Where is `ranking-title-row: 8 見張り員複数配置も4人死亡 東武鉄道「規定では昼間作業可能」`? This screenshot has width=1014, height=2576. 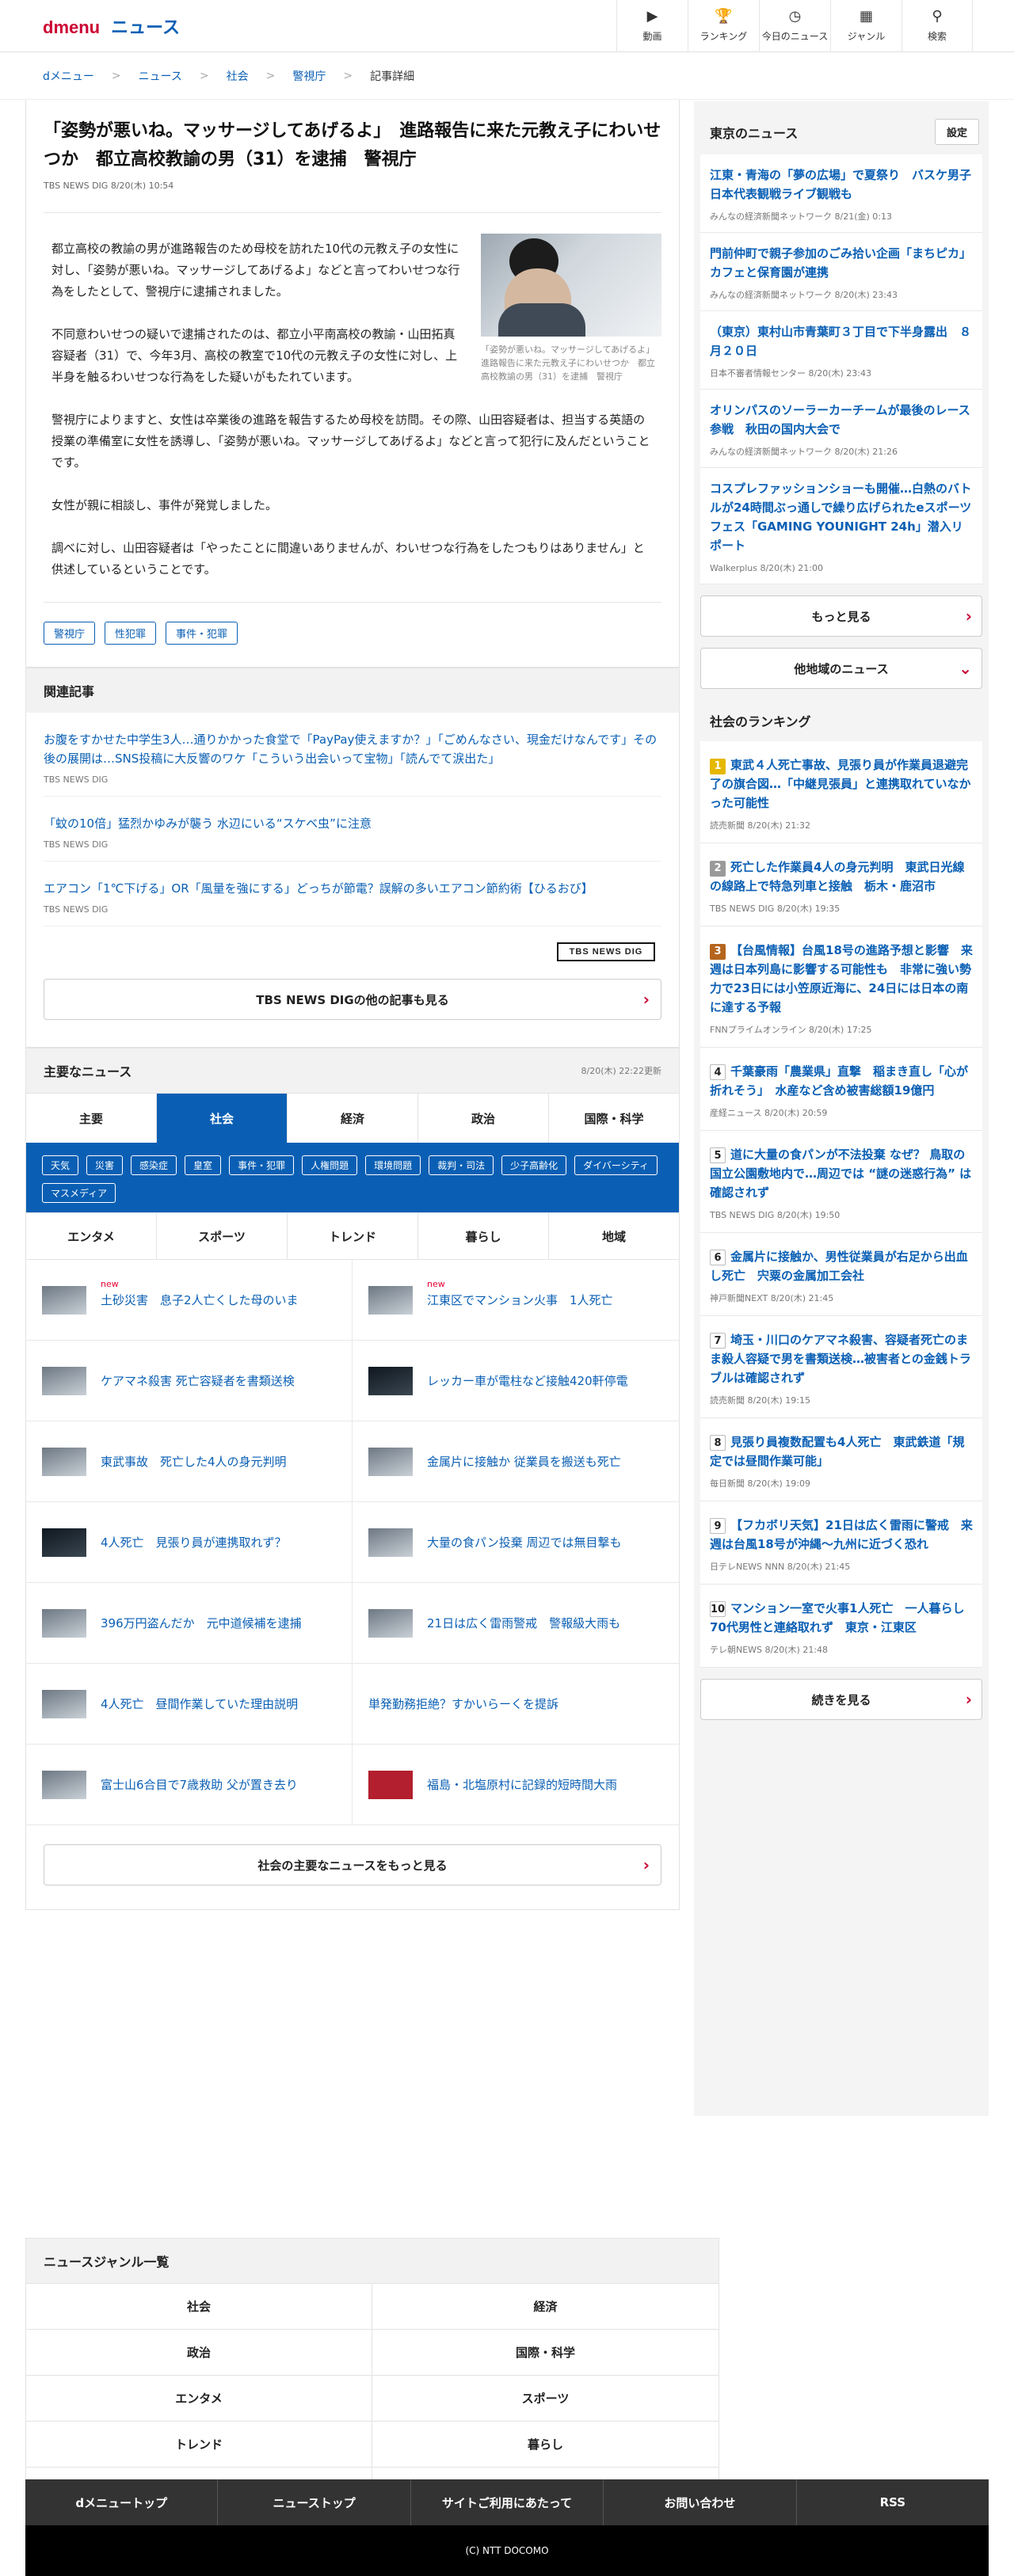 ranking-title-row: 8 見張り員複数配置も4人死亡 東武鉄道「規定では昼間作業可能」 is located at coordinates (842, 1452).